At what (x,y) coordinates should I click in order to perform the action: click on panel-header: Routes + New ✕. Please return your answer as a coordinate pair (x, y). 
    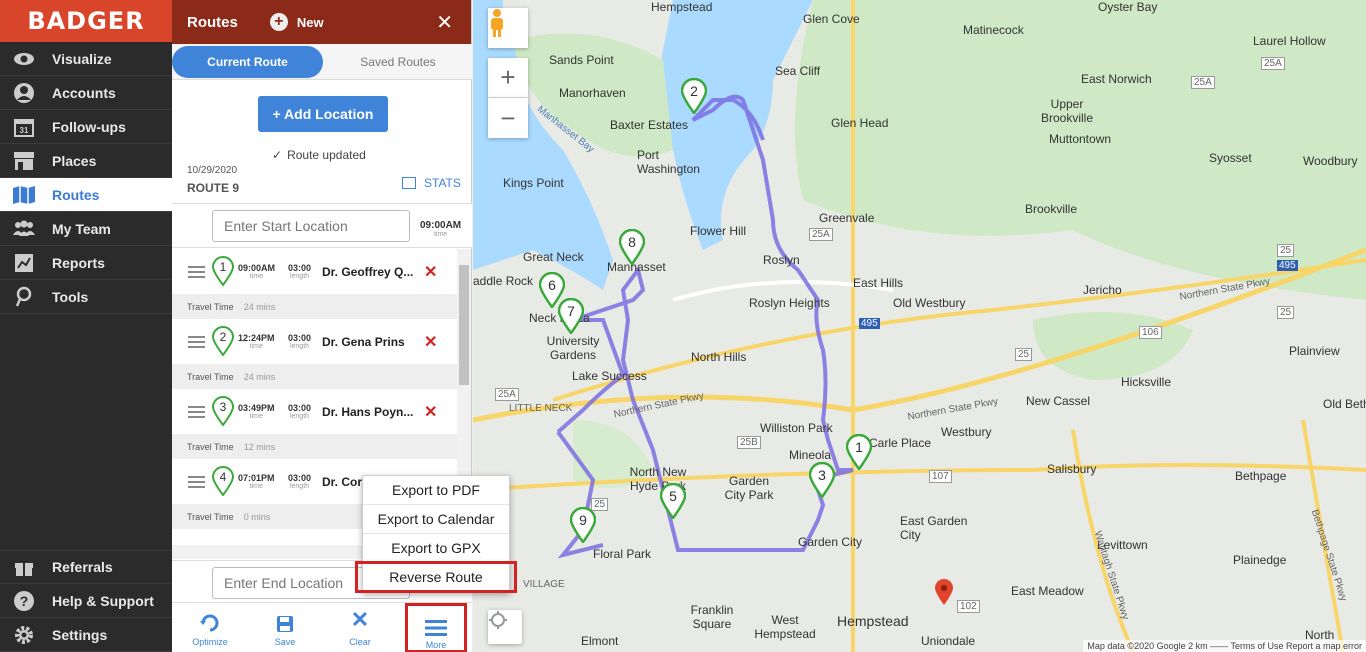
    Looking at the image, I should click on (321, 22).